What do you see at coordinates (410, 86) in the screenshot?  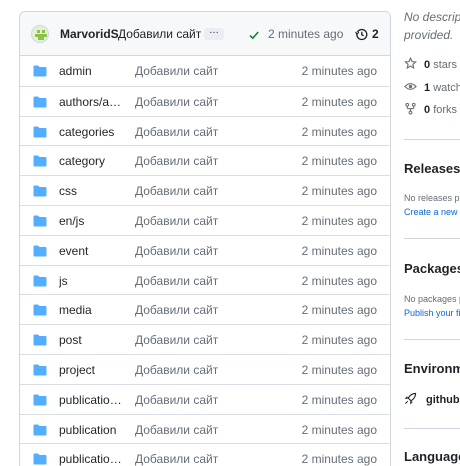 I see `eye-icon` at bounding box center [410, 86].